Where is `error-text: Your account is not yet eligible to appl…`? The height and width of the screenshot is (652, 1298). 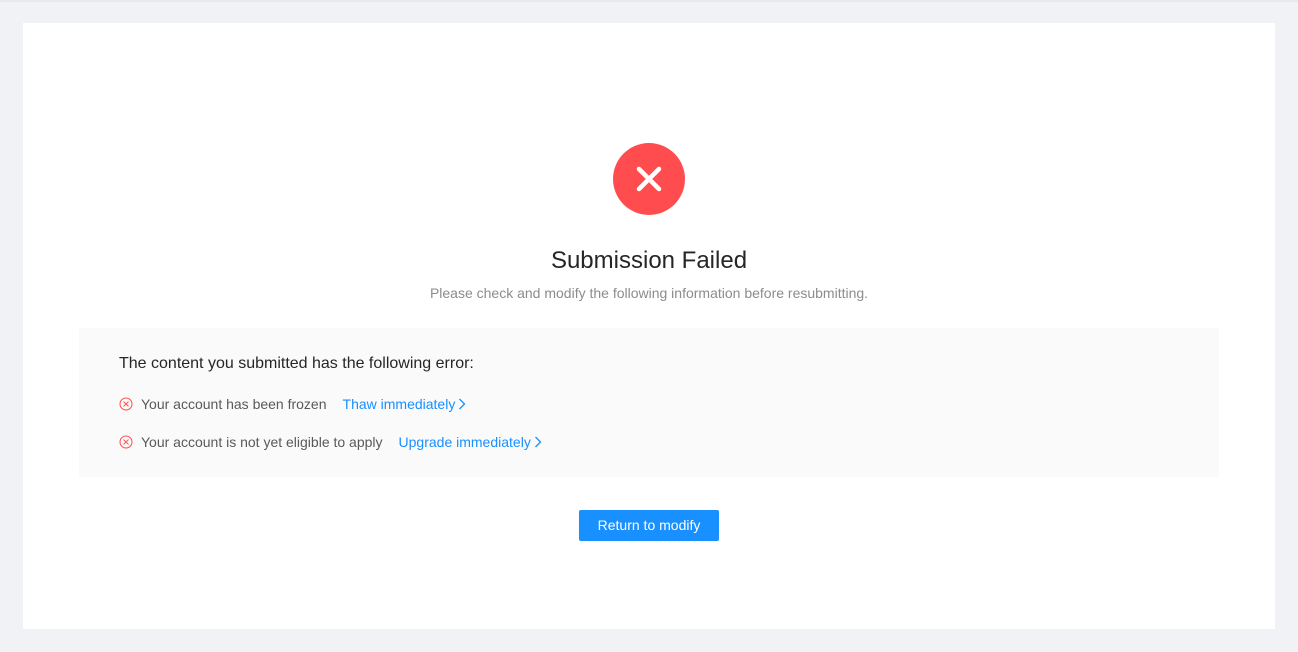 error-text: Your account is not yet eligible to appl… is located at coordinates (262, 442).